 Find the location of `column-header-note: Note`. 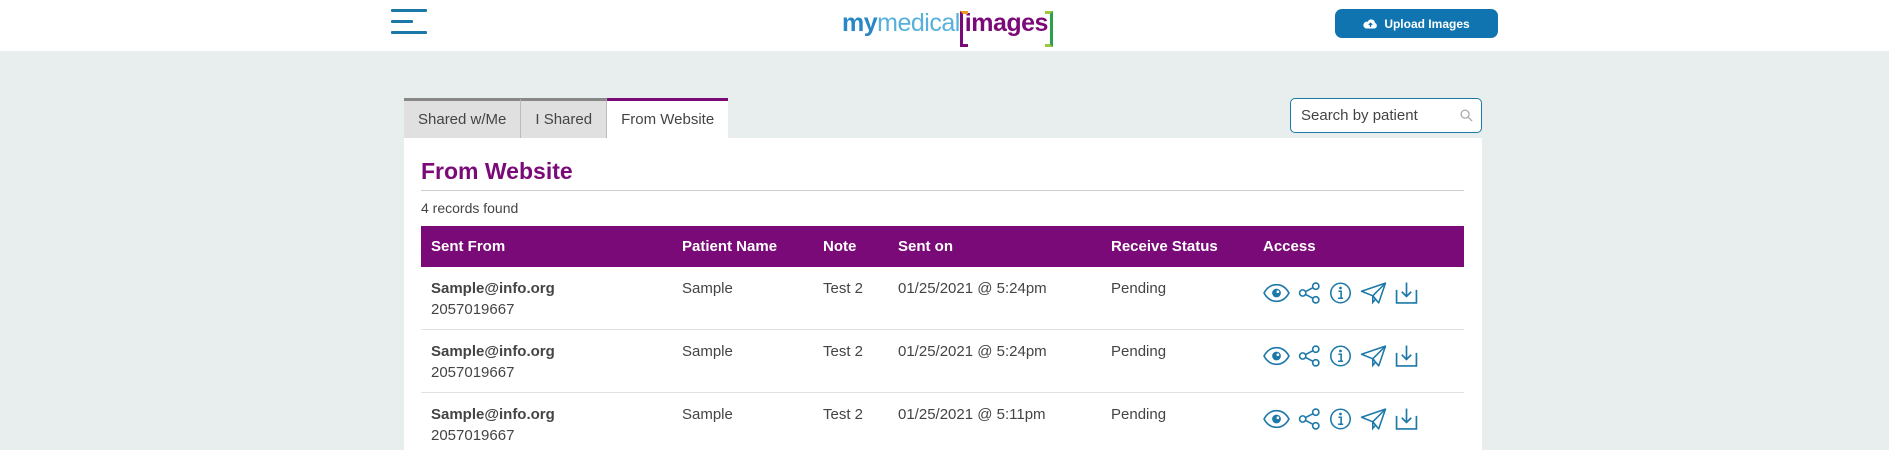

column-header-note: Note is located at coordinates (850, 246).